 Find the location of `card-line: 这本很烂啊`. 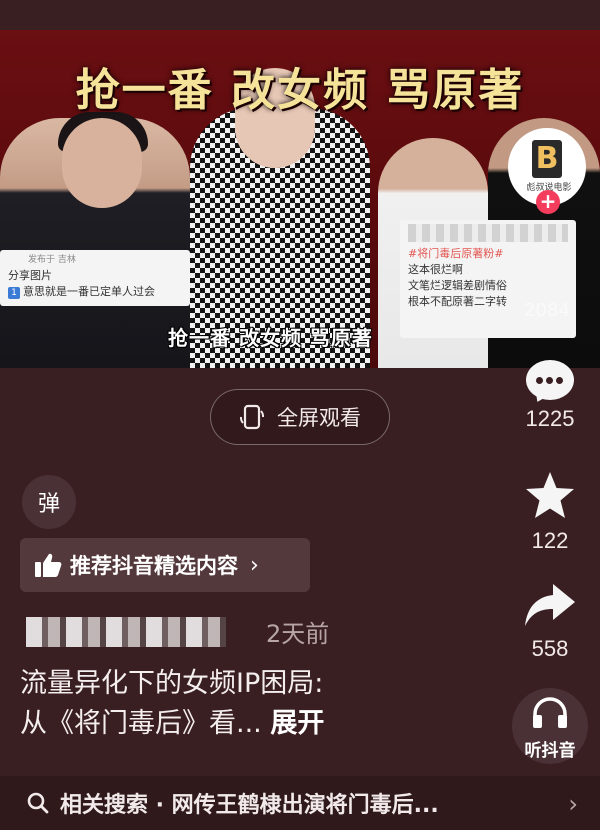

card-line: 这本很烂啊 is located at coordinates (435, 269).